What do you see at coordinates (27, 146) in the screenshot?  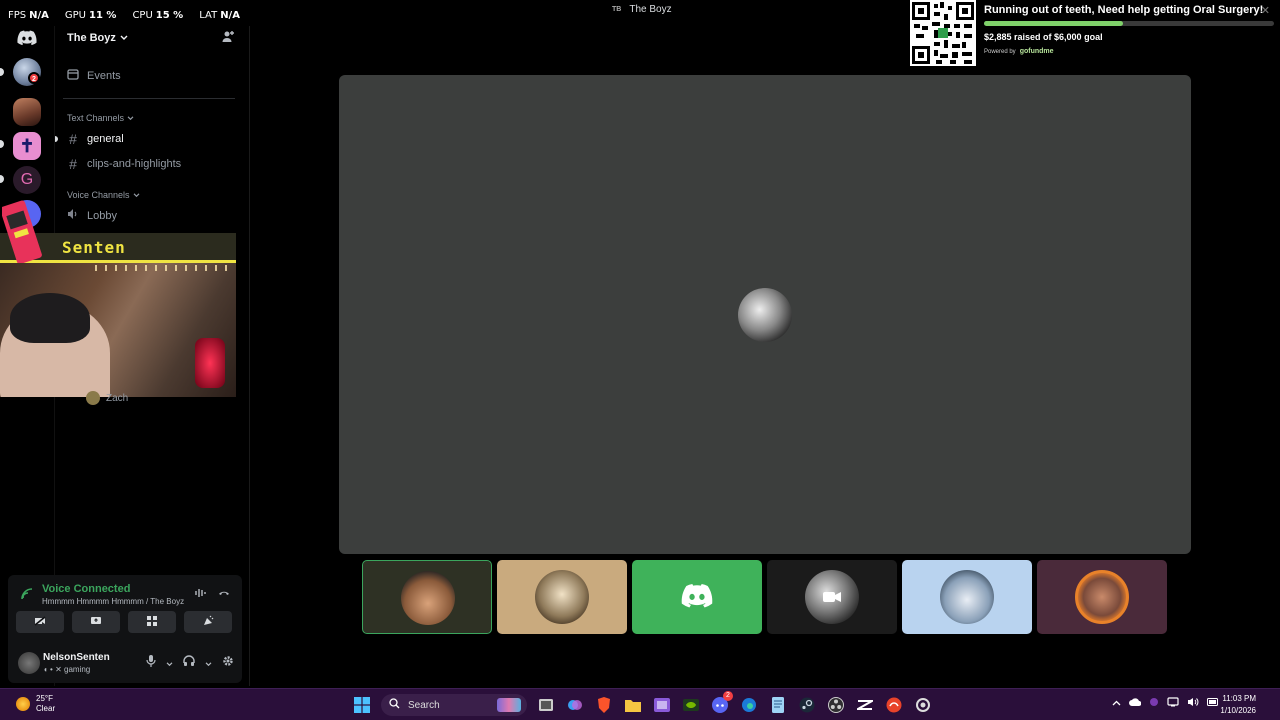 I see `server-icon-cross: ✝` at bounding box center [27, 146].